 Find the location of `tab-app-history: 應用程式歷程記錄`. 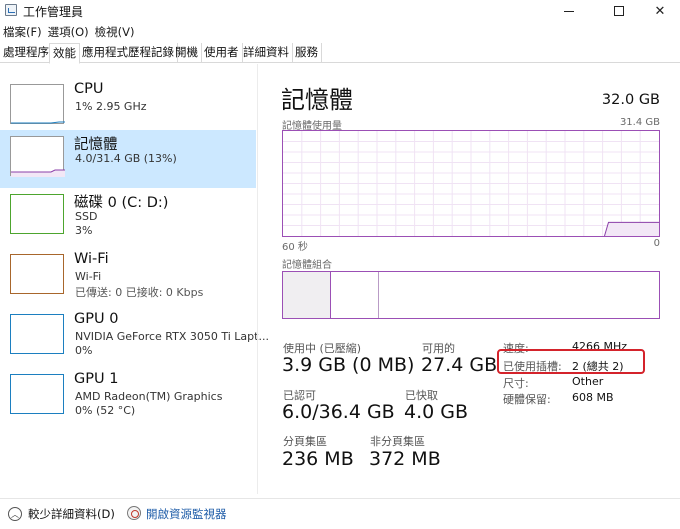

tab-app-history: 應用程式歷程記錄 is located at coordinates (128, 53).